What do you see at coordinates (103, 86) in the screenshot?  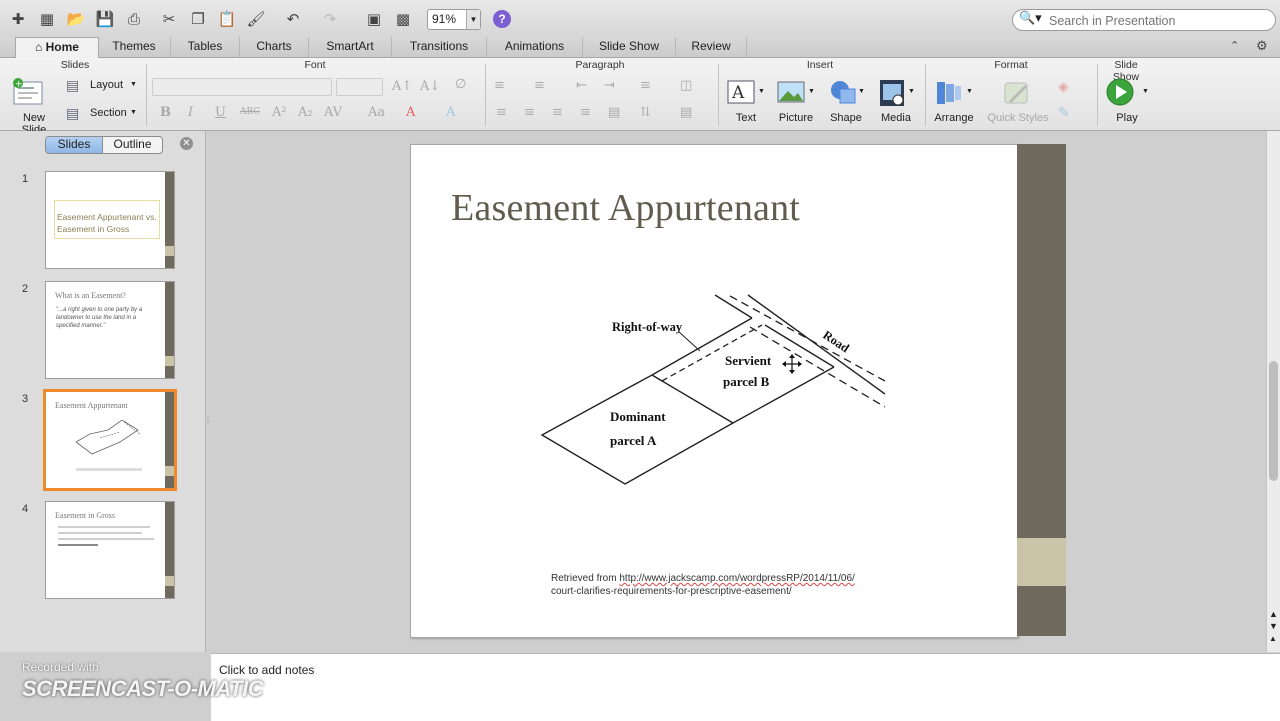 I see `layout-button: ▤ Layout ▼` at bounding box center [103, 86].